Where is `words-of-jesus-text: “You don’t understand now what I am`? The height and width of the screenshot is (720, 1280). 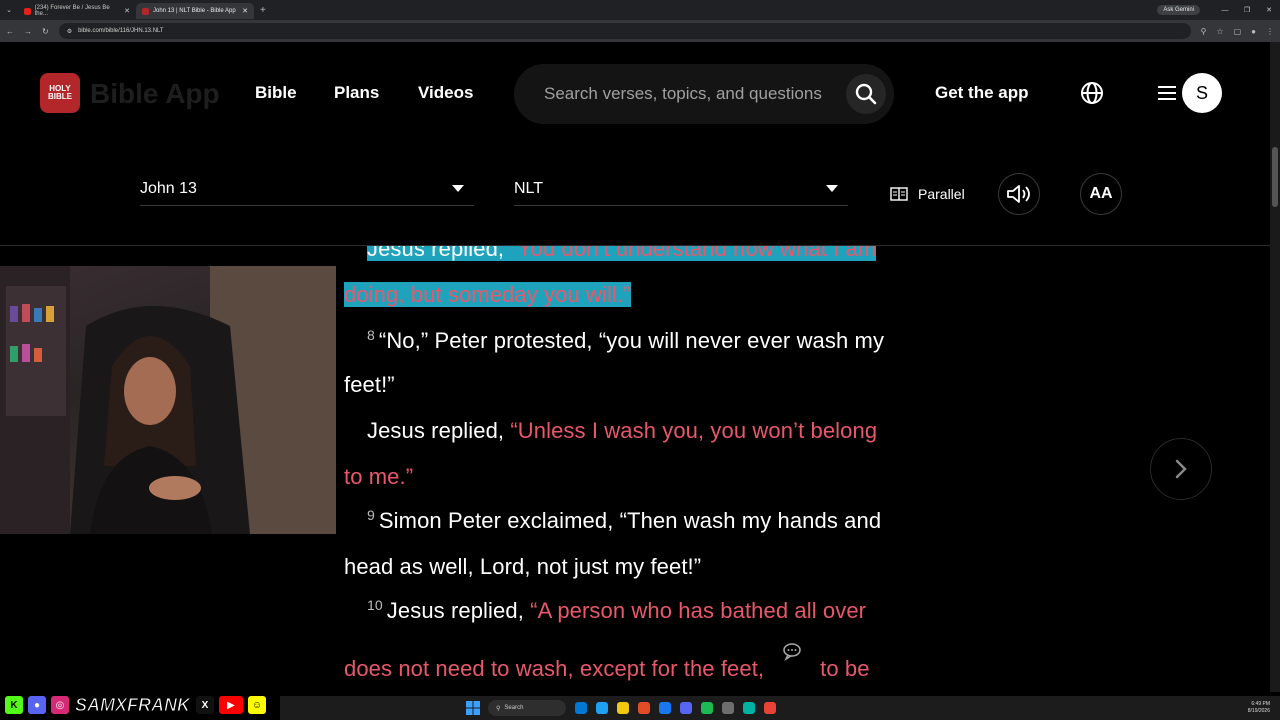
words-of-jesus-text: “You don’t understand now what I am is located at coordinates (693, 253).